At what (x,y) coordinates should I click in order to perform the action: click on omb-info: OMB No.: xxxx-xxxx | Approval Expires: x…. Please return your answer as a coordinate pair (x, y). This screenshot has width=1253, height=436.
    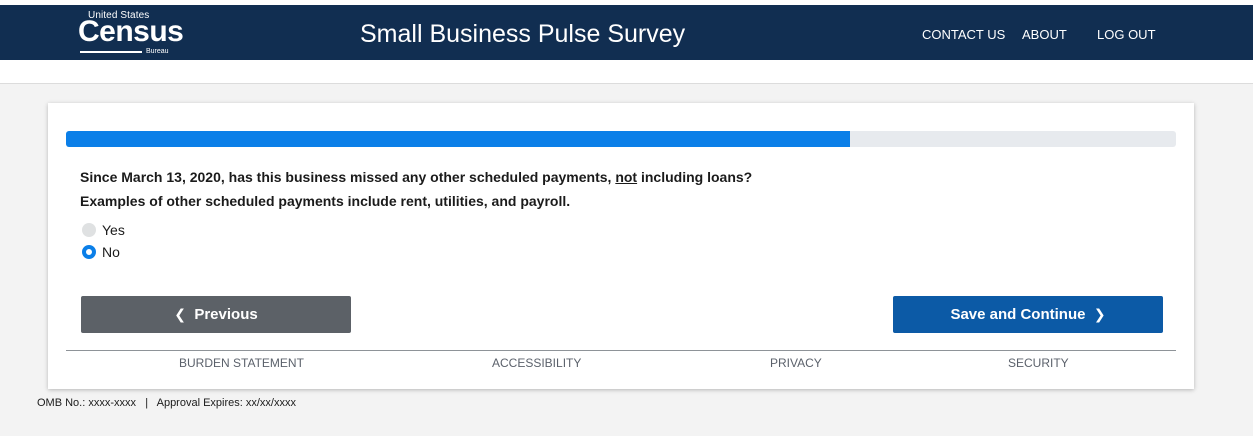
    Looking at the image, I should click on (166, 403).